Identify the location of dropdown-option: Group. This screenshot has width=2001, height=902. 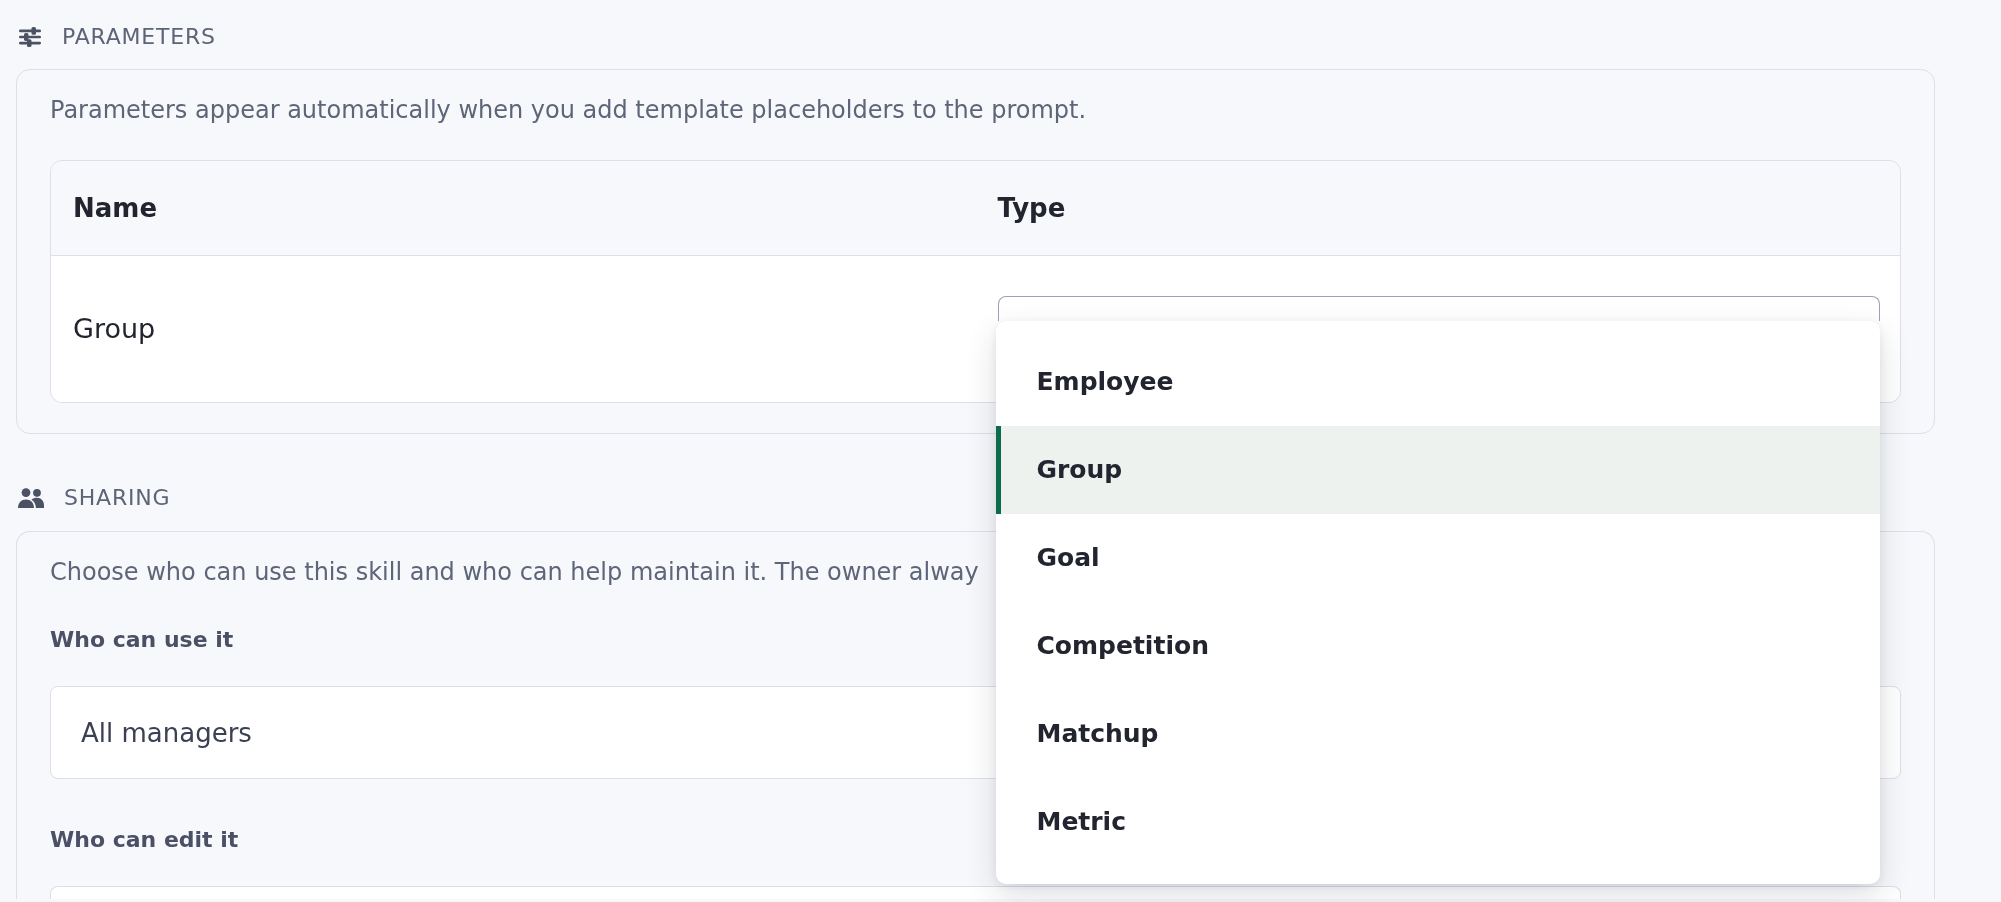
(1437, 470).